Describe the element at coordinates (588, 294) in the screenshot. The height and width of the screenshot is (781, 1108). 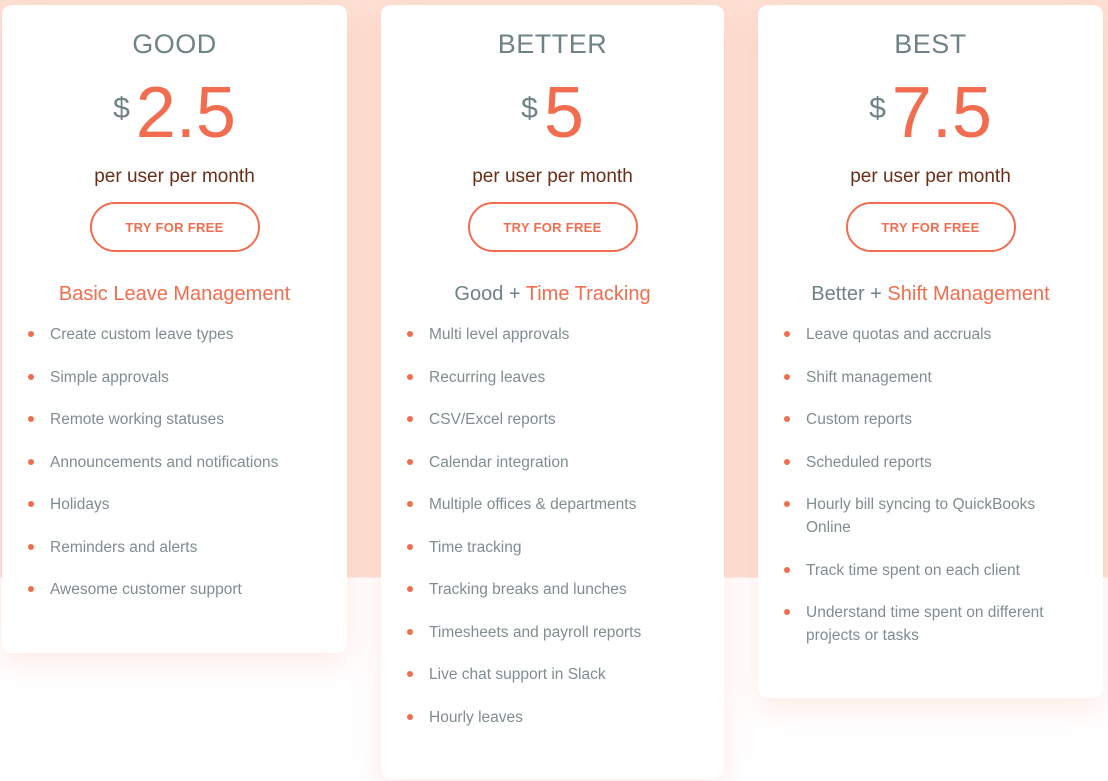
I see `subtitle-accent: Time Tracking` at that location.